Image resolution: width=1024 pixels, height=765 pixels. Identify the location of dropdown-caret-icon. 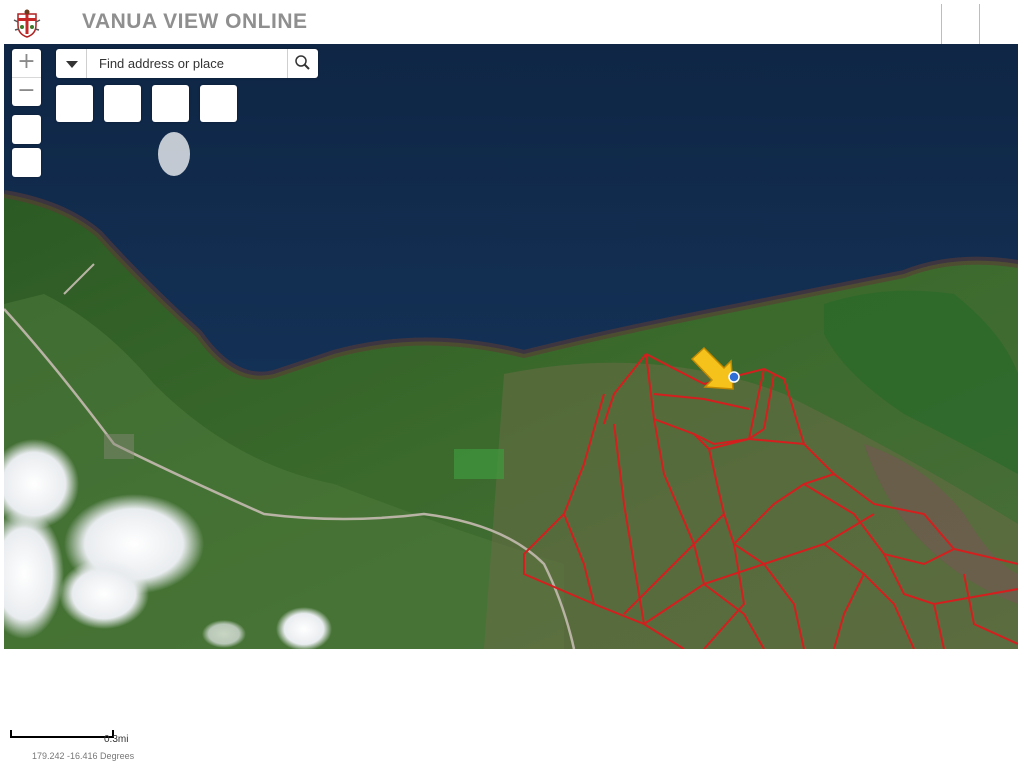
(71, 63).